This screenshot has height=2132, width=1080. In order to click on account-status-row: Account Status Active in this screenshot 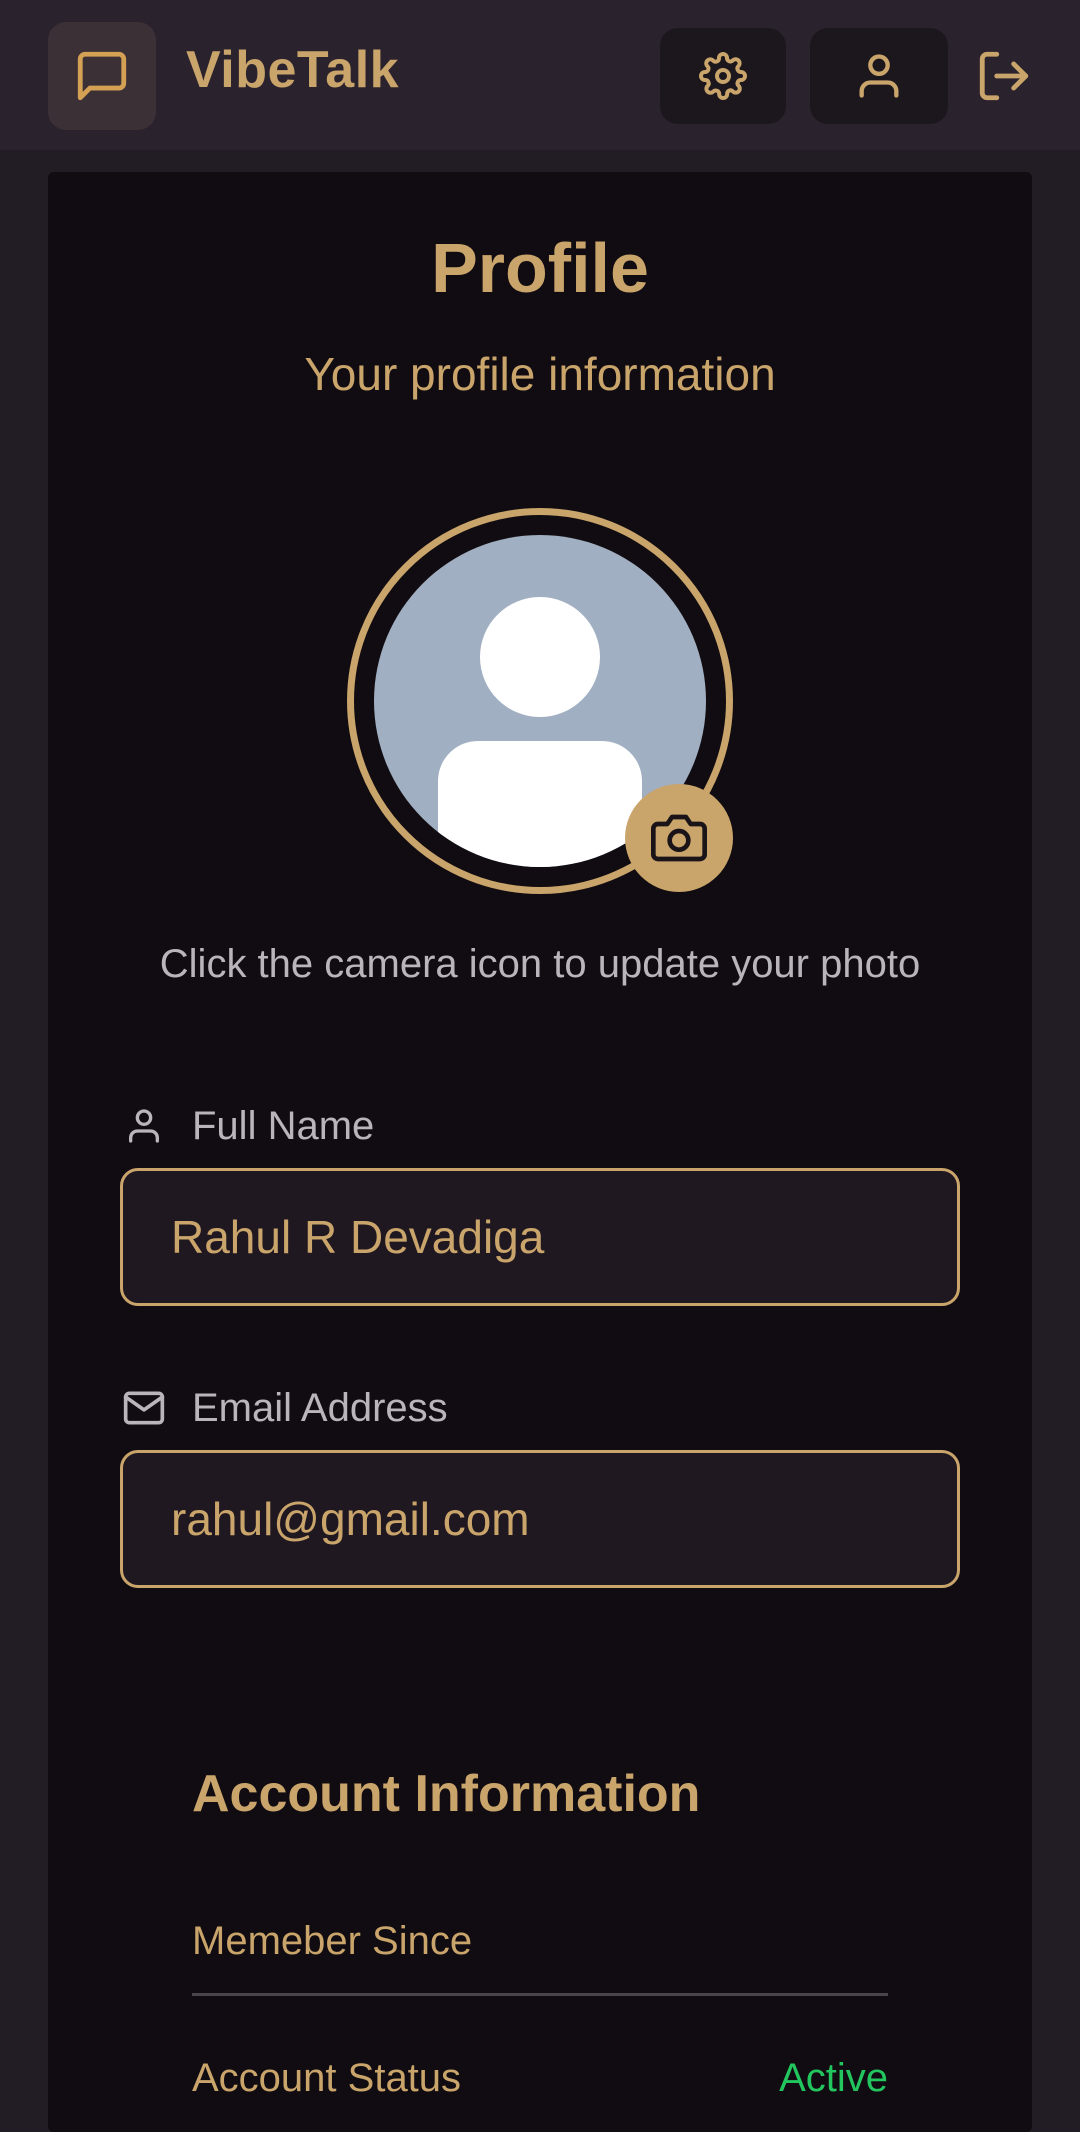, I will do `click(540, 2078)`.